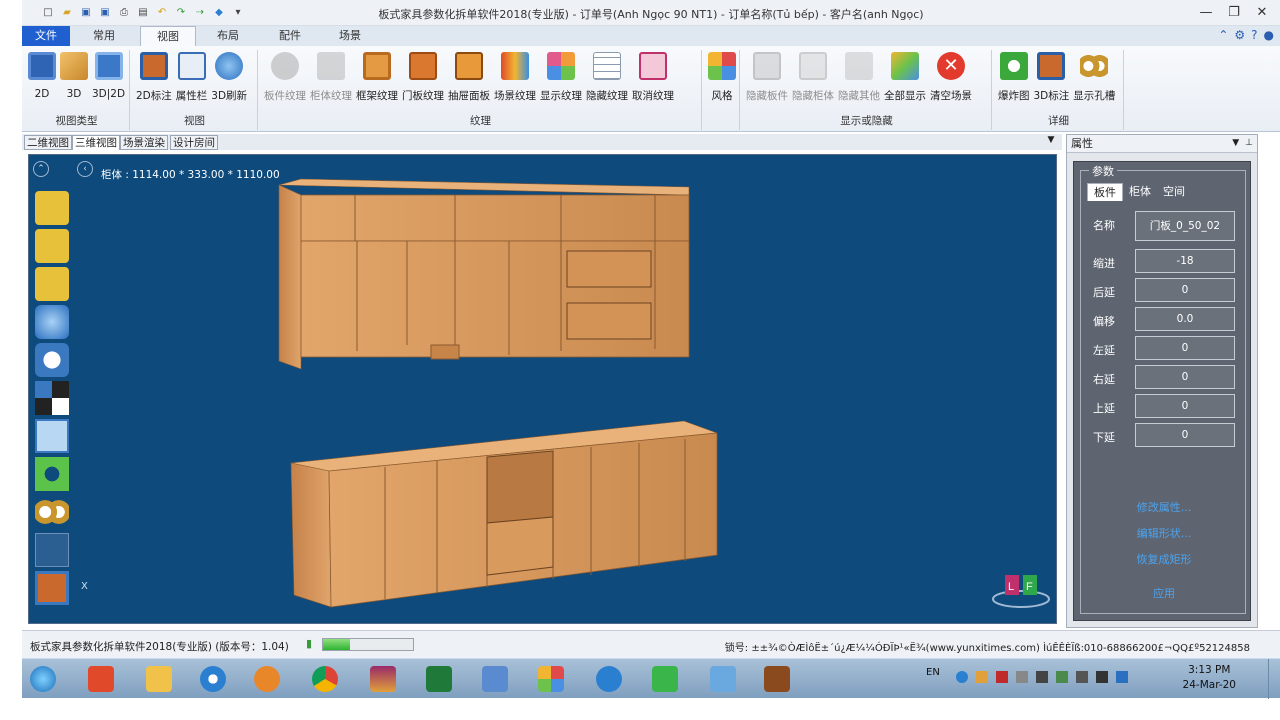 The height and width of the screenshot is (720, 1280). I want to click on view-3d-button: 3D, so click(74, 79).